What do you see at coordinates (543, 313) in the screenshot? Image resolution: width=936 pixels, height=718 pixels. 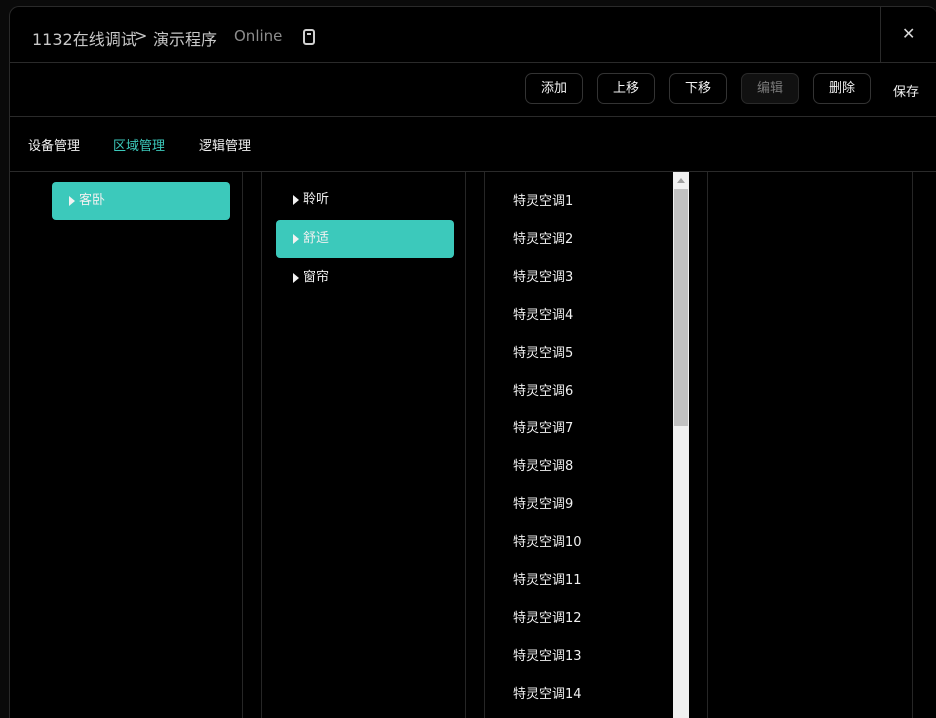 I see `device-list-item: 特灵空调4` at bounding box center [543, 313].